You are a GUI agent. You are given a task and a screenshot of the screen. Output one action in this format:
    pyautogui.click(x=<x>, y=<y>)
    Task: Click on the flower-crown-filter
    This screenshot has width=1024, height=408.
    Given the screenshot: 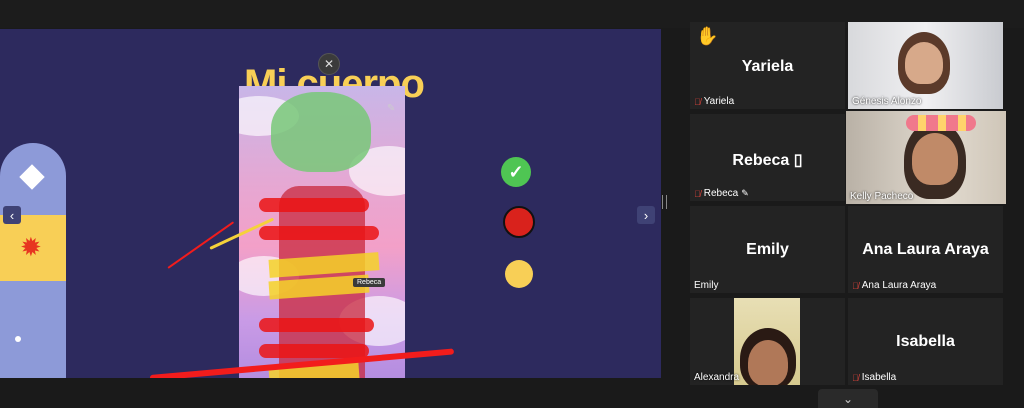 What is the action you would take?
    pyautogui.click(x=941, y=123)
    